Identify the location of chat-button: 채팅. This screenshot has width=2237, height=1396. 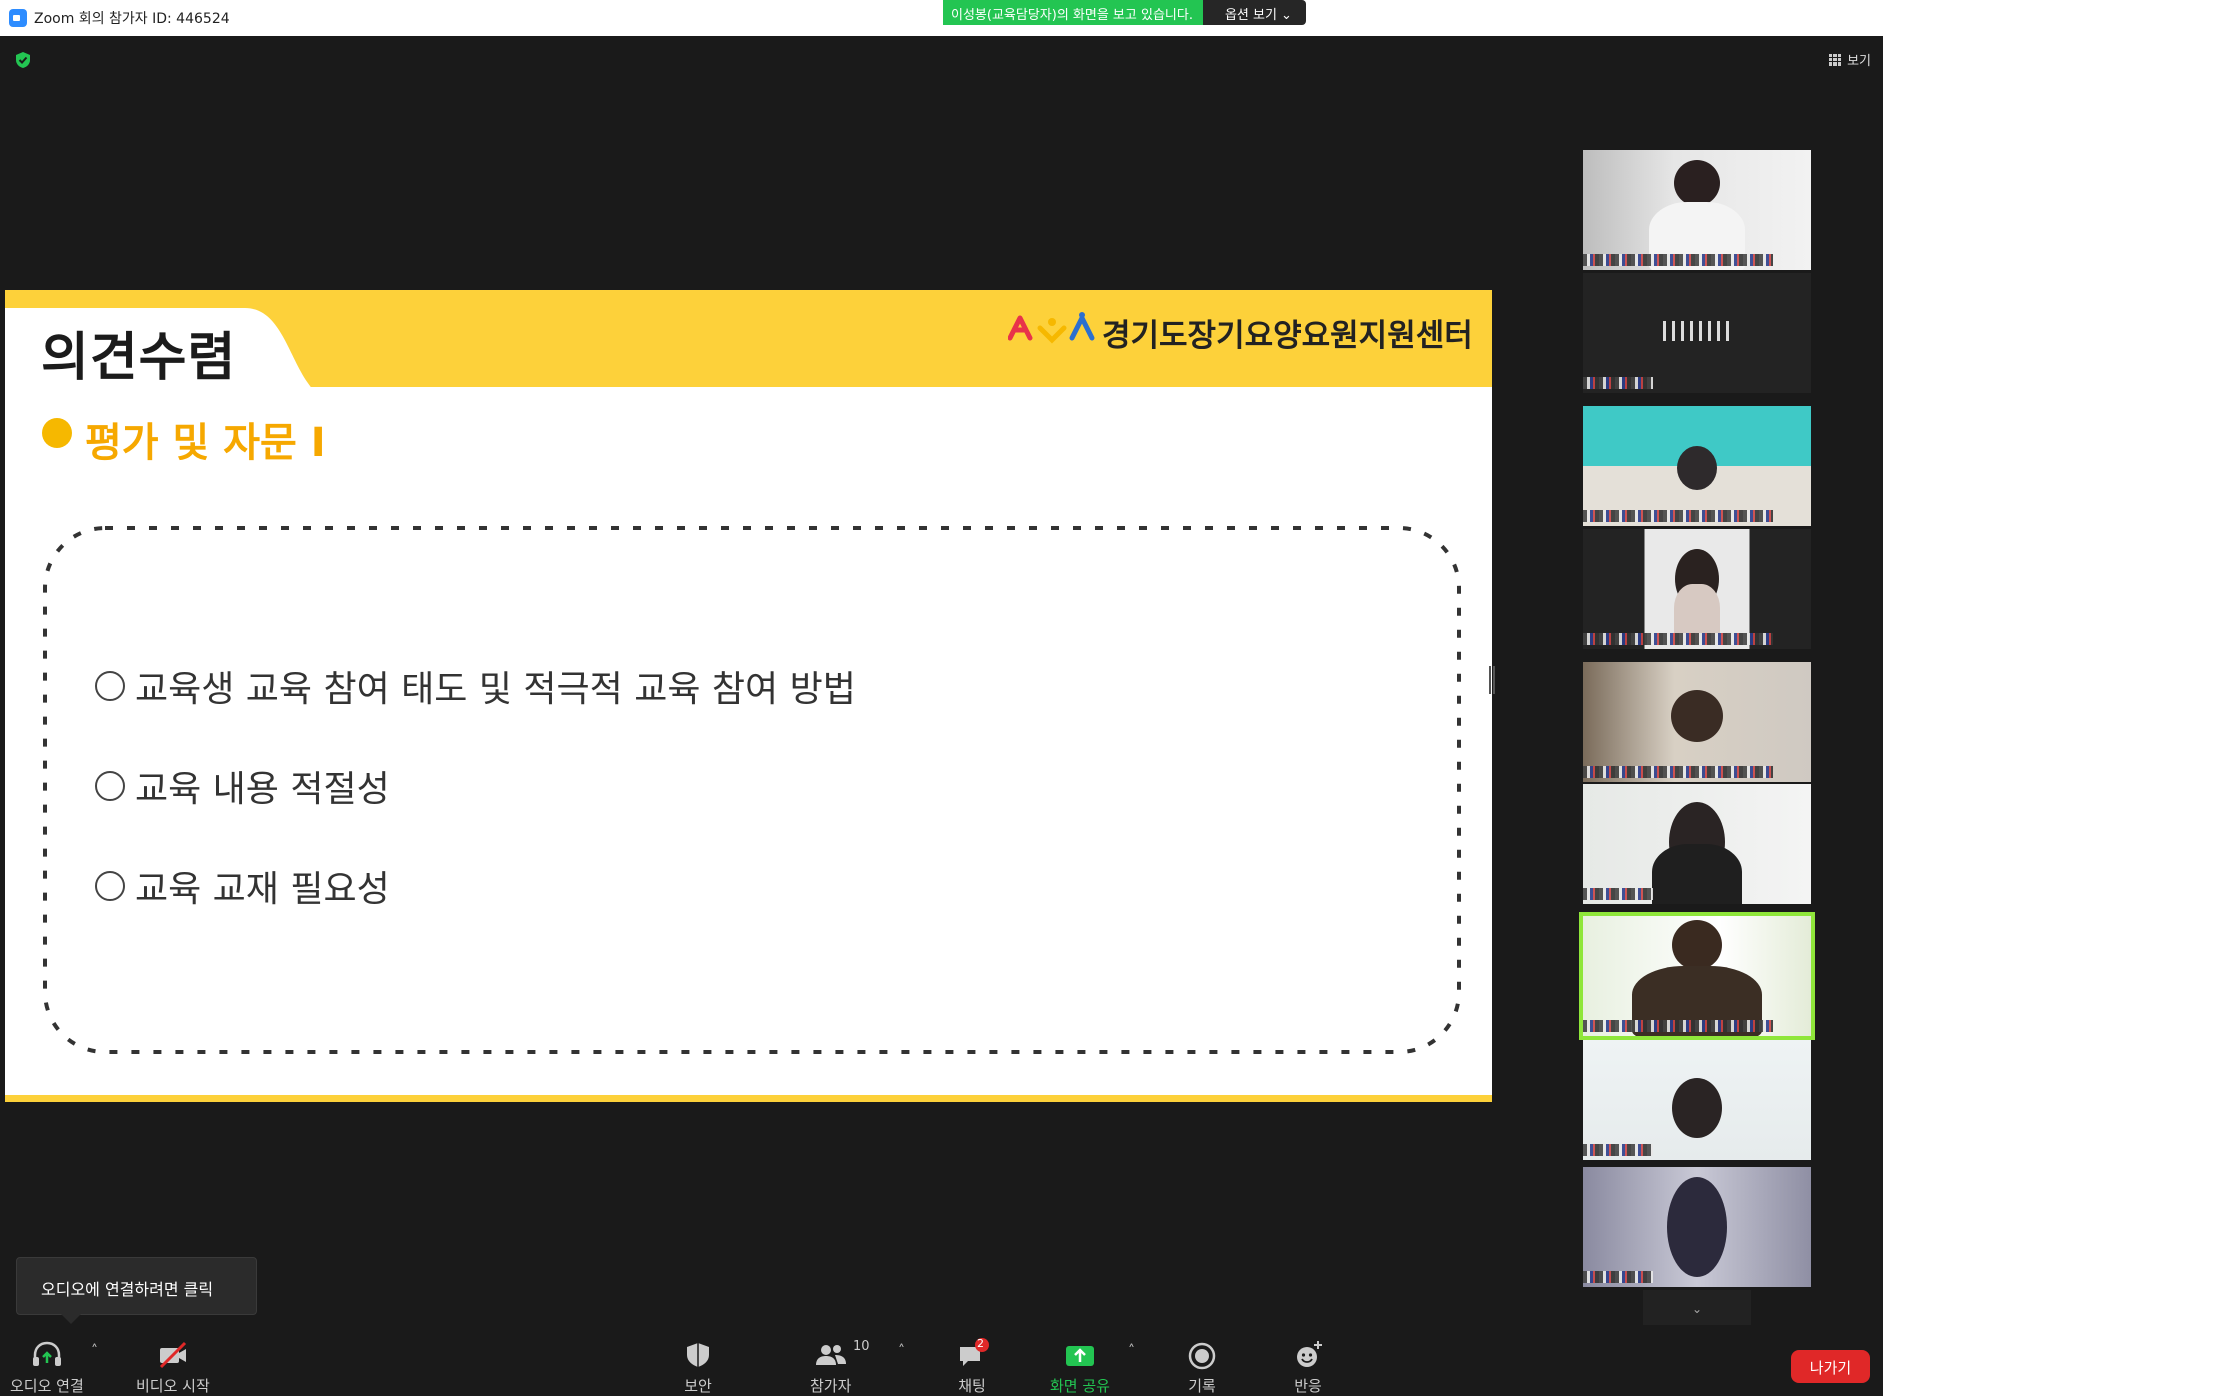
(972, 1360).